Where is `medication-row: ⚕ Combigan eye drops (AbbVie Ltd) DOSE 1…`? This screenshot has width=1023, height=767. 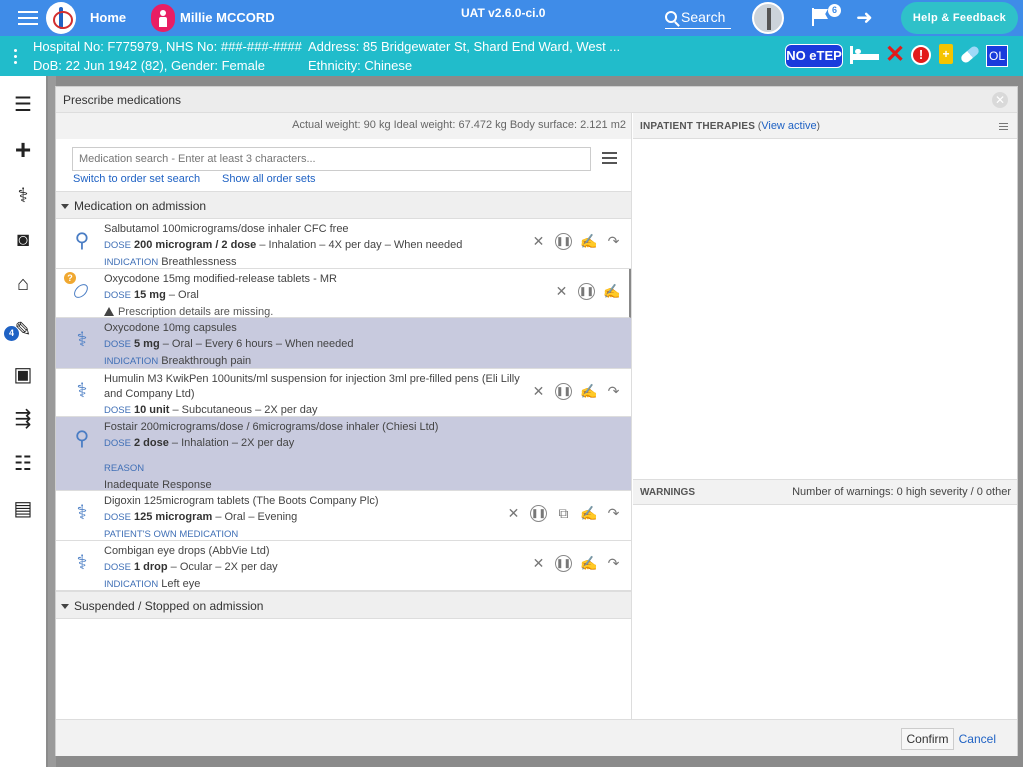 medication-row: ⚕ Combigan eye drops (AbbVie Ltd) DOSE 1… is located at coordinates (343, 566).